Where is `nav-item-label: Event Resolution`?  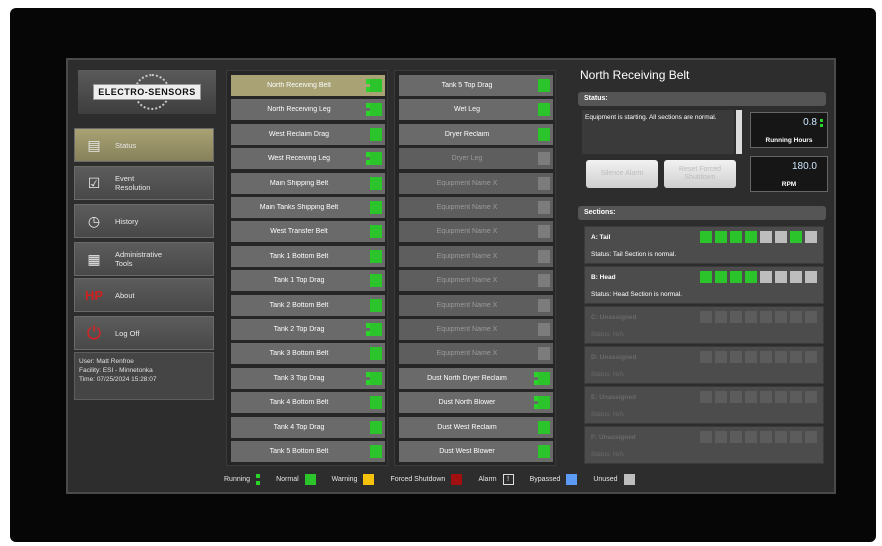
nav-item-label: Event Resolution is located at coordinates (133, 183).